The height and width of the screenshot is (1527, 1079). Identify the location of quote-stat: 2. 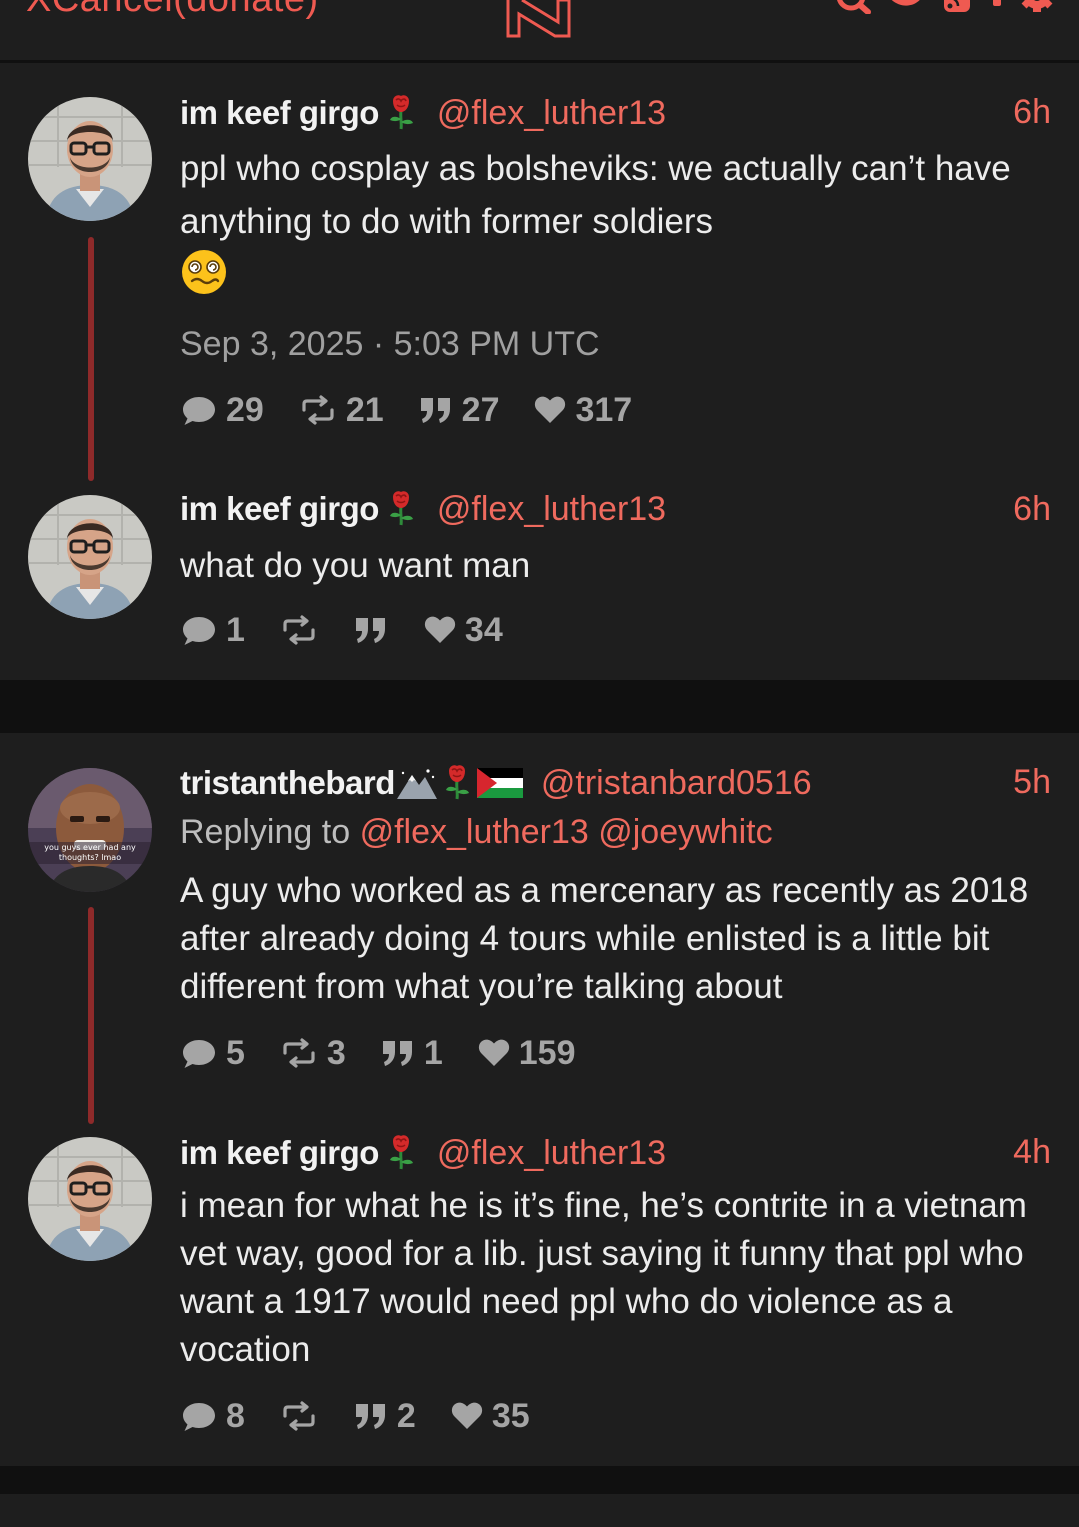
(384, 1416).